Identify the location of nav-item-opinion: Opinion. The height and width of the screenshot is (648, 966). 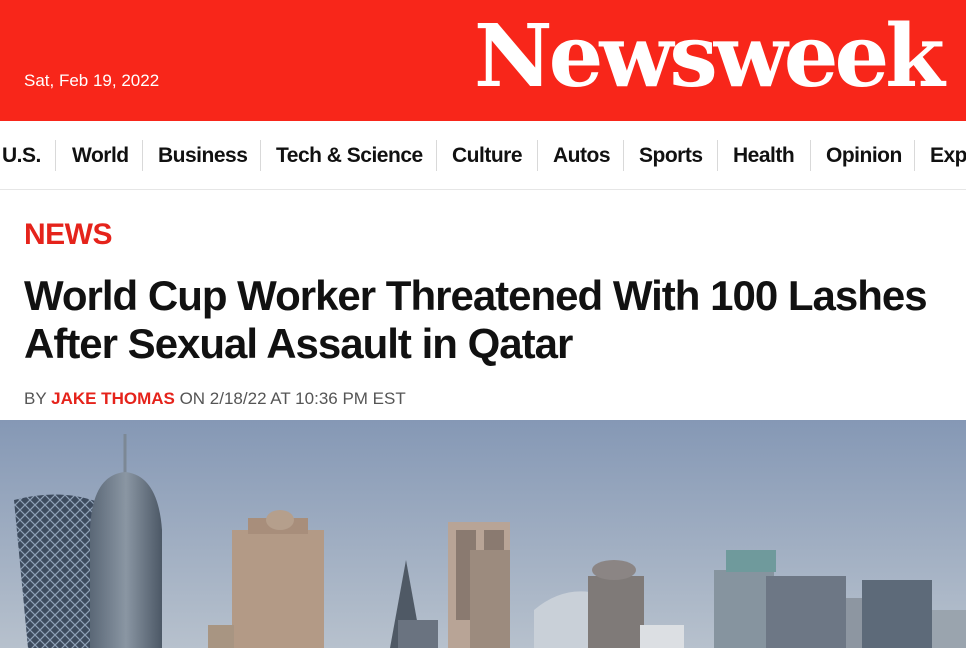
(864, 155).